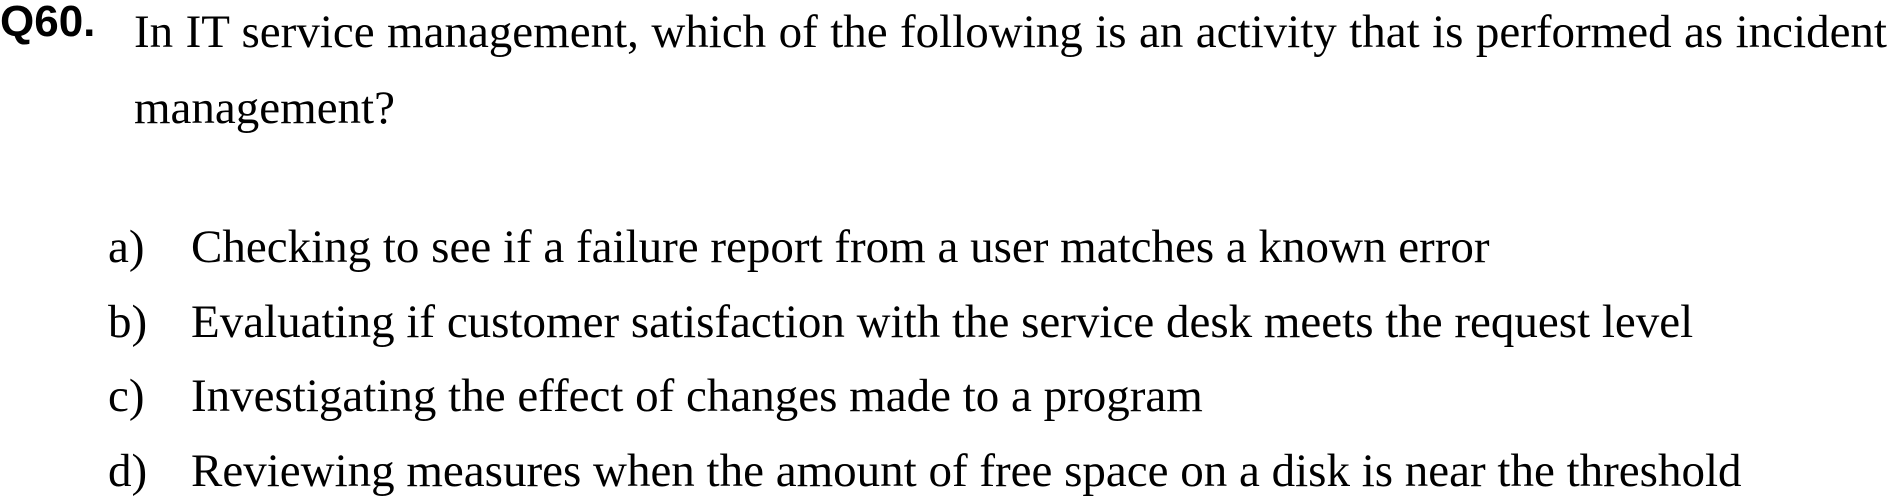  What do you see at coordinates (48, 23) in the screenshot?
I see `question-number: Q60.` at bounding box center [48, 23].